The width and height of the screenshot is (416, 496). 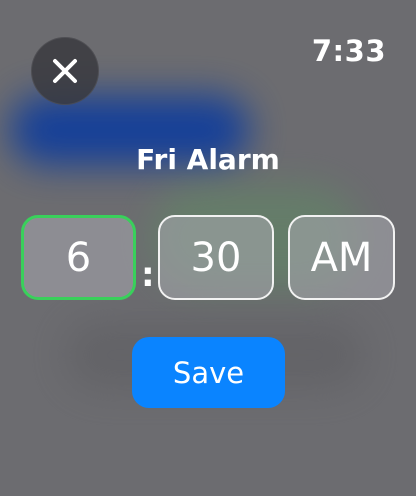 I want to click on am-pm-picker: AM, so click(x=341, y=257).